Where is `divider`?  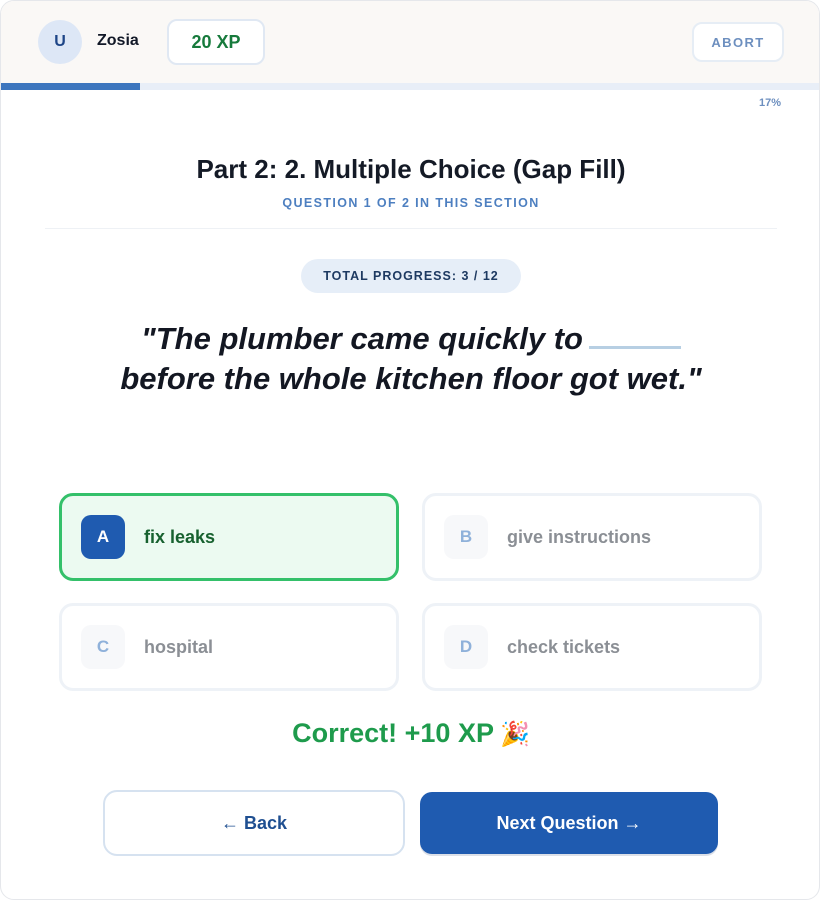
divider is located at coordinates (411, 228).